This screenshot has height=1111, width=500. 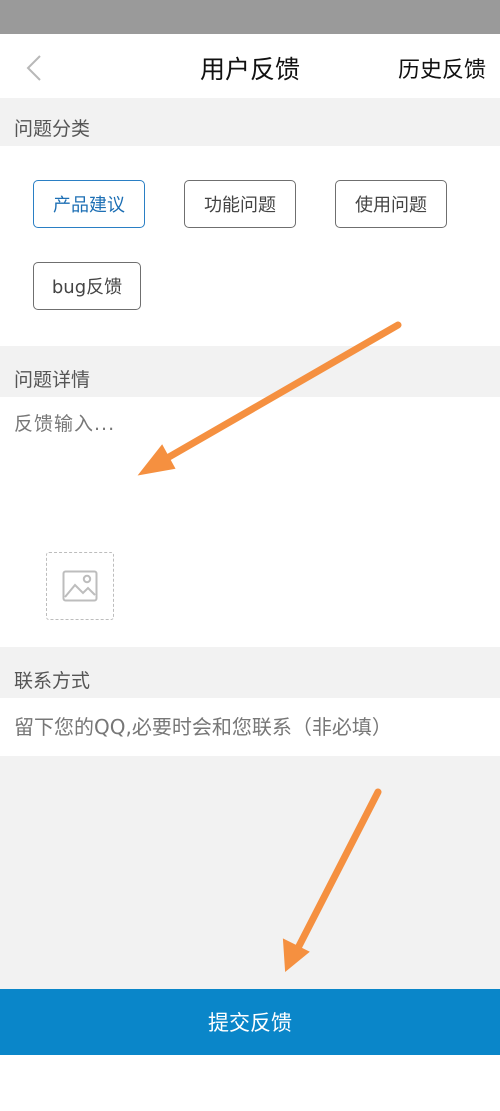 I want to click on submit-feedback-button: 提交反馈, so click(x=250, y=1022).